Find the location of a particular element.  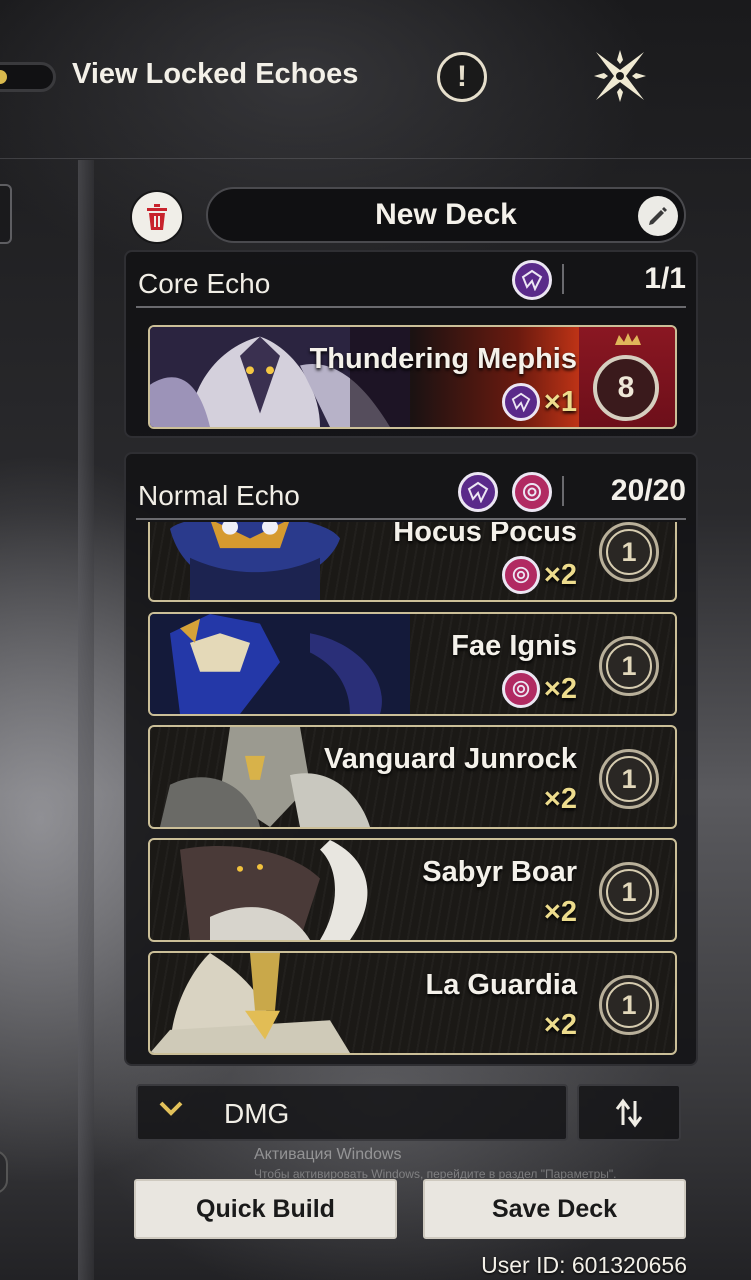

deck-name-field: New Deck is located at coordinates (446, 215).